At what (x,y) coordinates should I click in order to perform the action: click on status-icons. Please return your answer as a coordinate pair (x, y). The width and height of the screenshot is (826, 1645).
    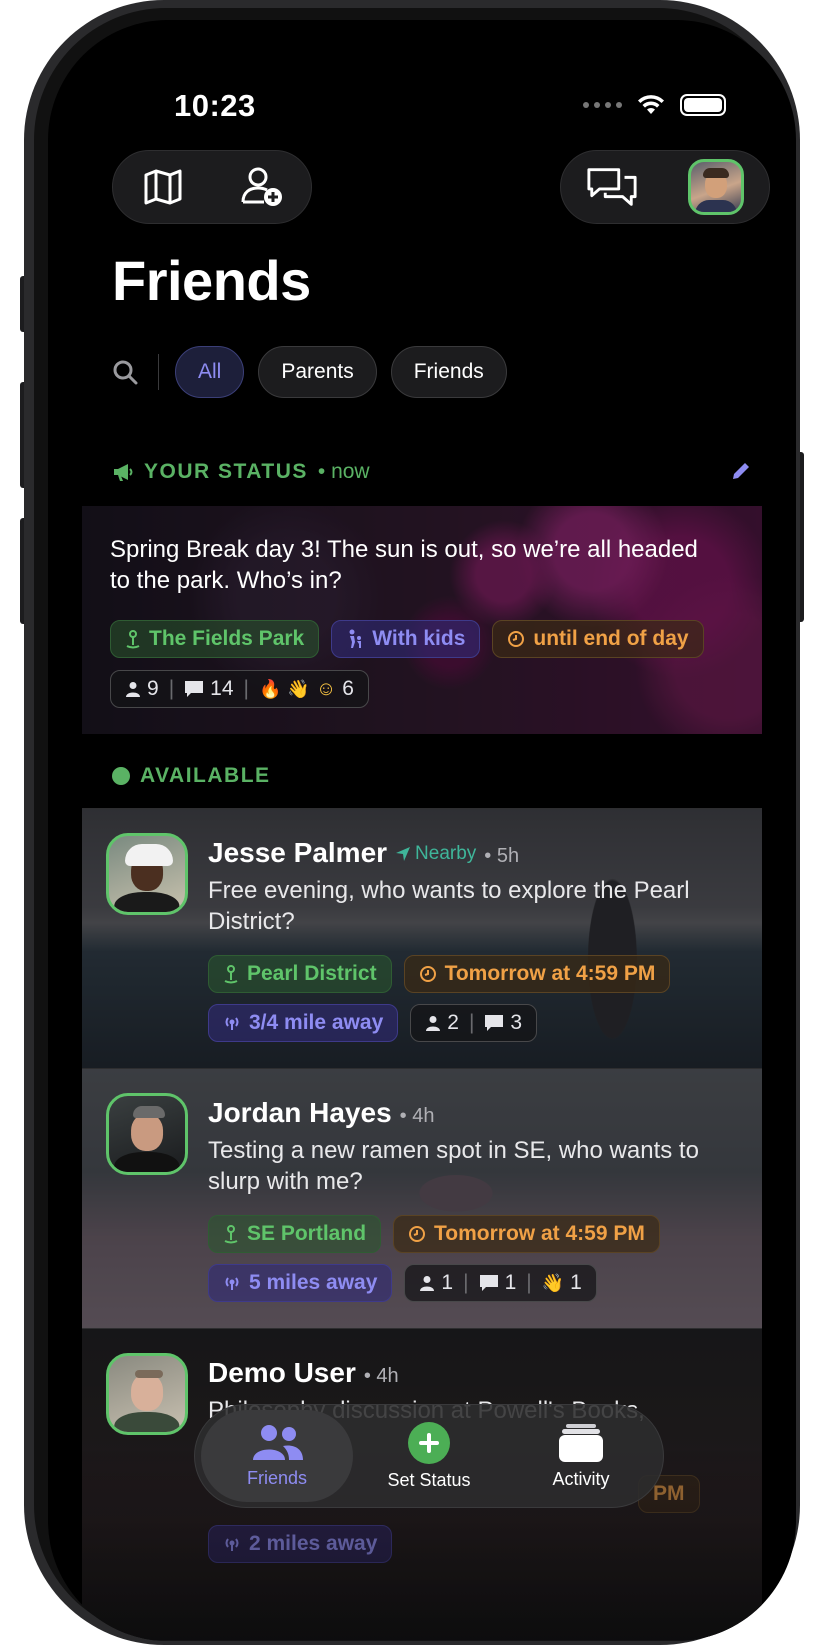
    Looking at the image, I should click on (654, 105).